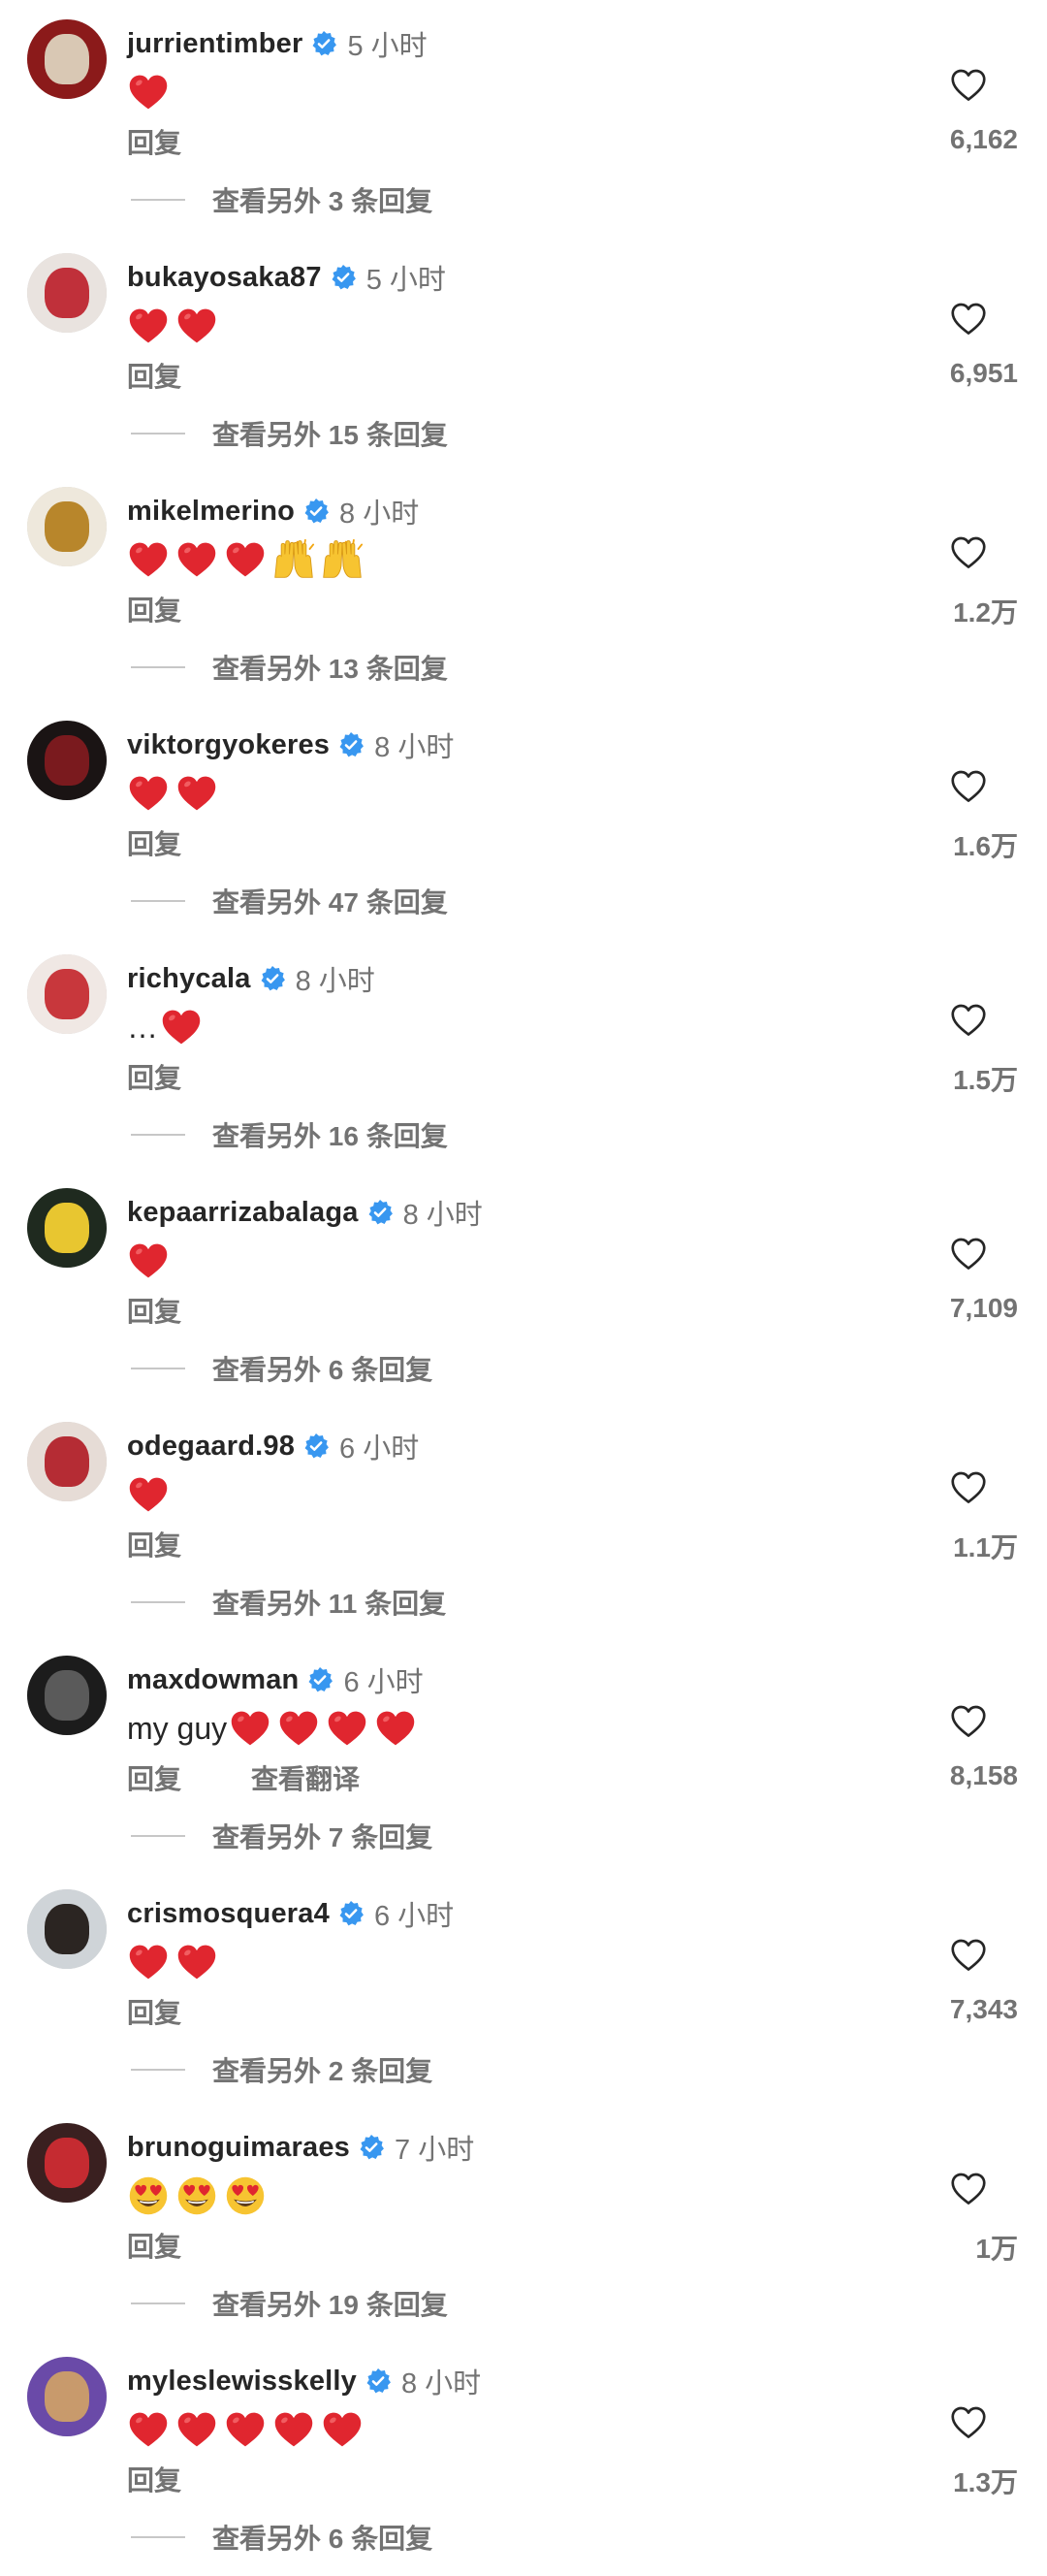 The image size is (1047, 2576). I want to click on like-section: 8,158, so click(979, 1750).